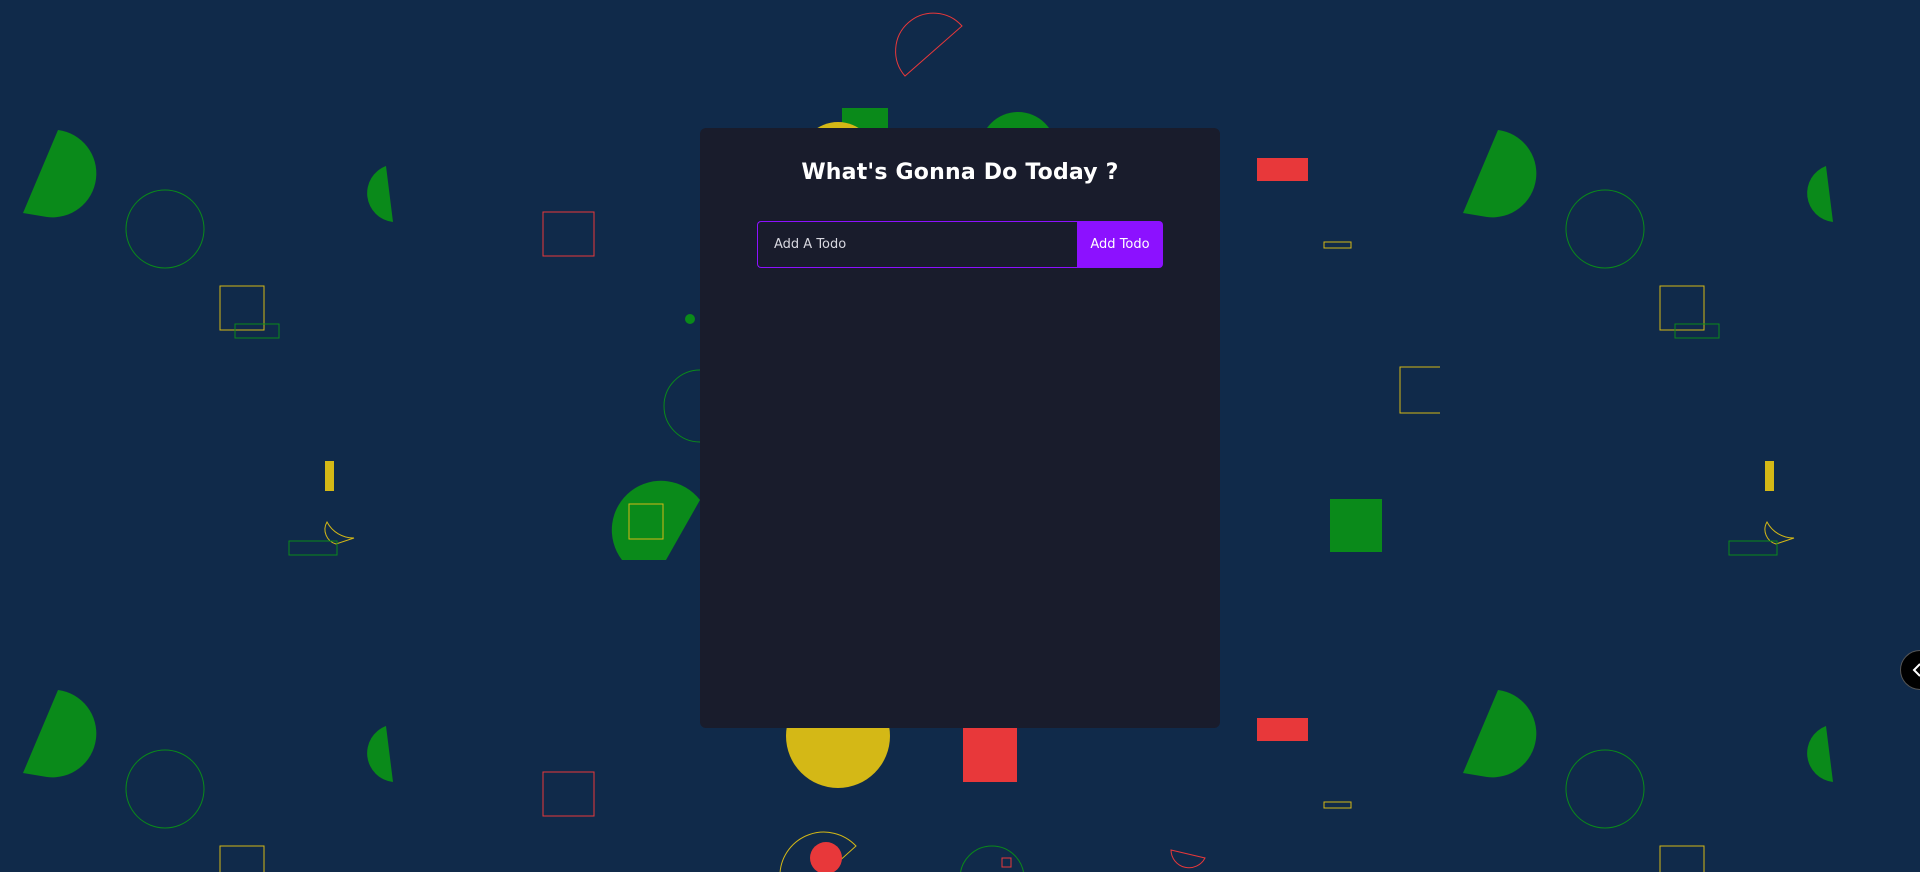 Image resolution: width=1920 pixels, height=873 pixels. Describe the element at coordinates (826, 857) in the screenshot. I see `red-circle-shape` at that location.